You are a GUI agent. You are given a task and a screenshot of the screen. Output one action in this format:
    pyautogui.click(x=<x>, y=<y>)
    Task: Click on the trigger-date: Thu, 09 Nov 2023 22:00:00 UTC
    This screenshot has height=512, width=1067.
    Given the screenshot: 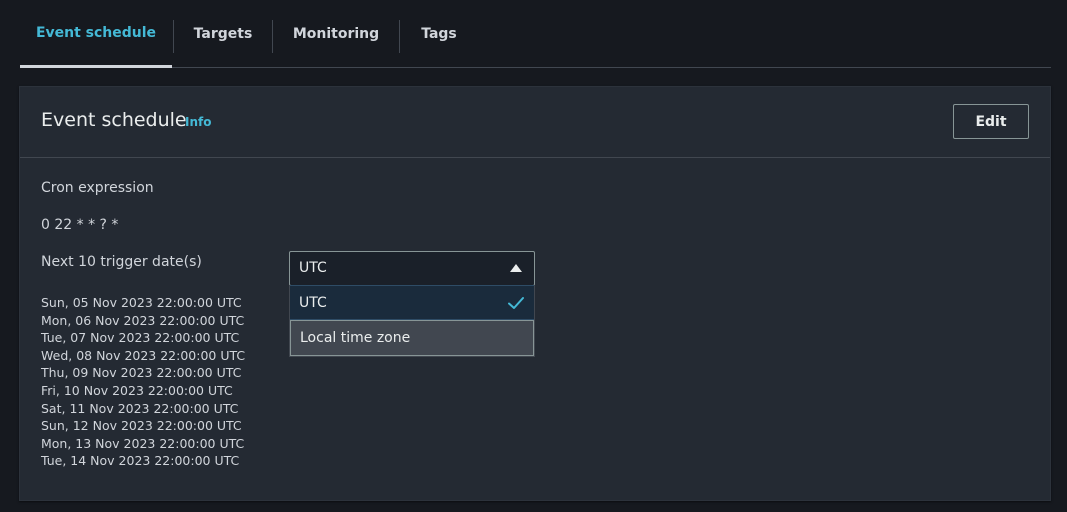 What is the action you would take?
    pyautogui.click(x=141, y=373)
    